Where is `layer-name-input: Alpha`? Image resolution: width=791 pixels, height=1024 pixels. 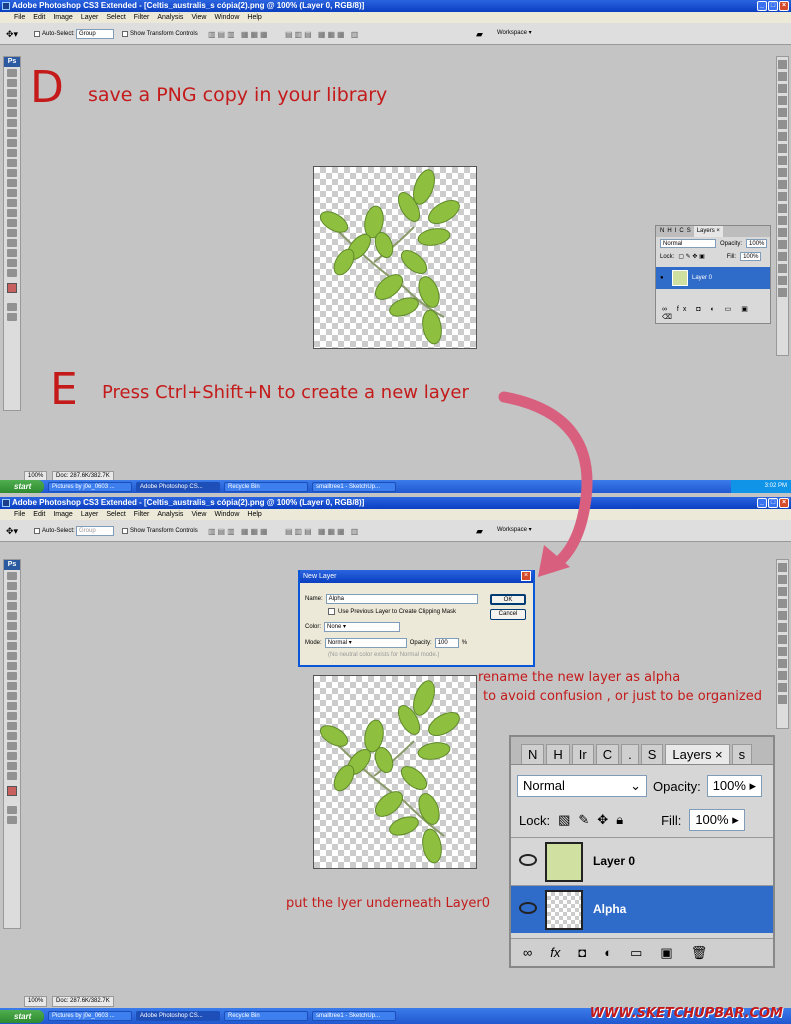
layer-name-input: Alpha is located at coordinates (401, 599).